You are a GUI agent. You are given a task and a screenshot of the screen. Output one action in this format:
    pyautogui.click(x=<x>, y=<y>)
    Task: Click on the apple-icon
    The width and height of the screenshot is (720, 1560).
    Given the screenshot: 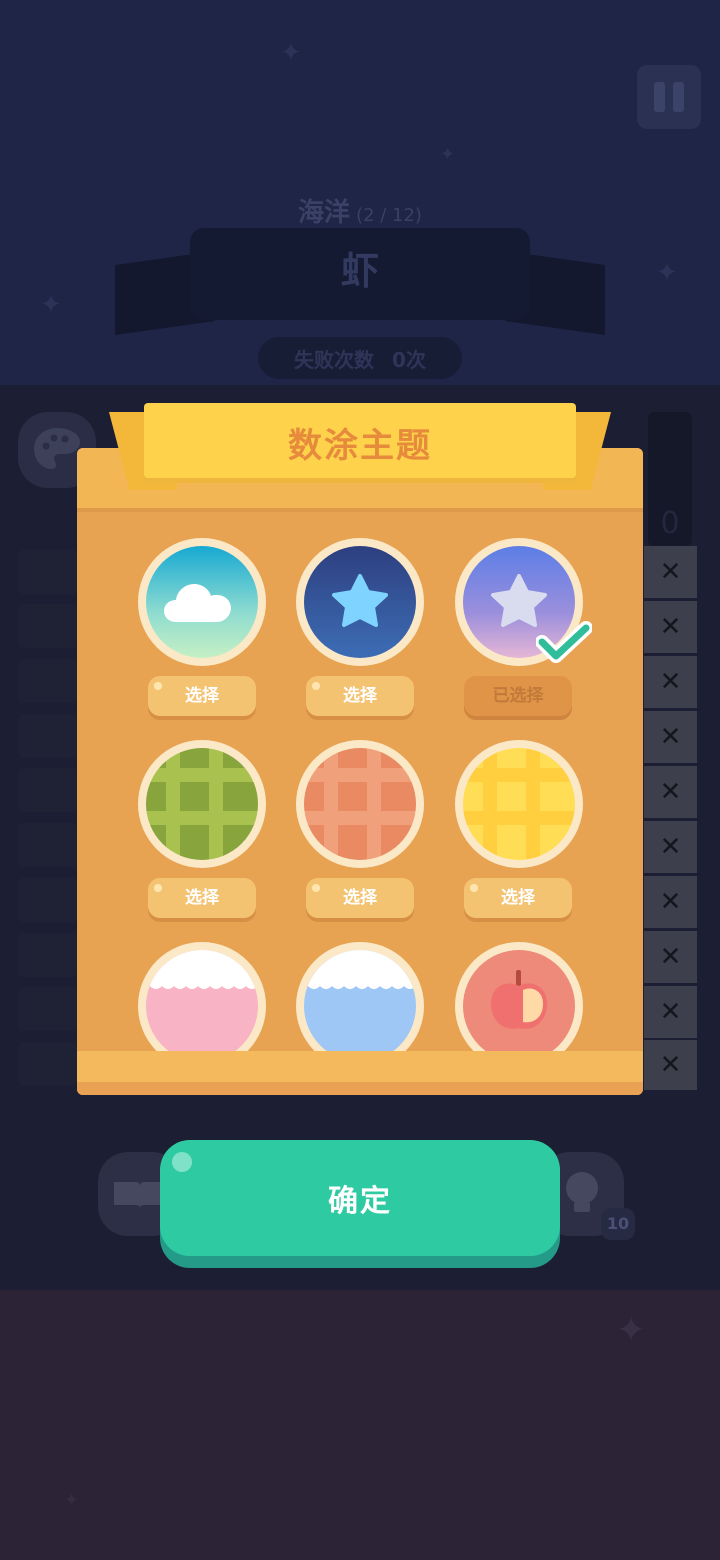 What is the action you would take?
    pyautogui.click(x=519, y=999)
    